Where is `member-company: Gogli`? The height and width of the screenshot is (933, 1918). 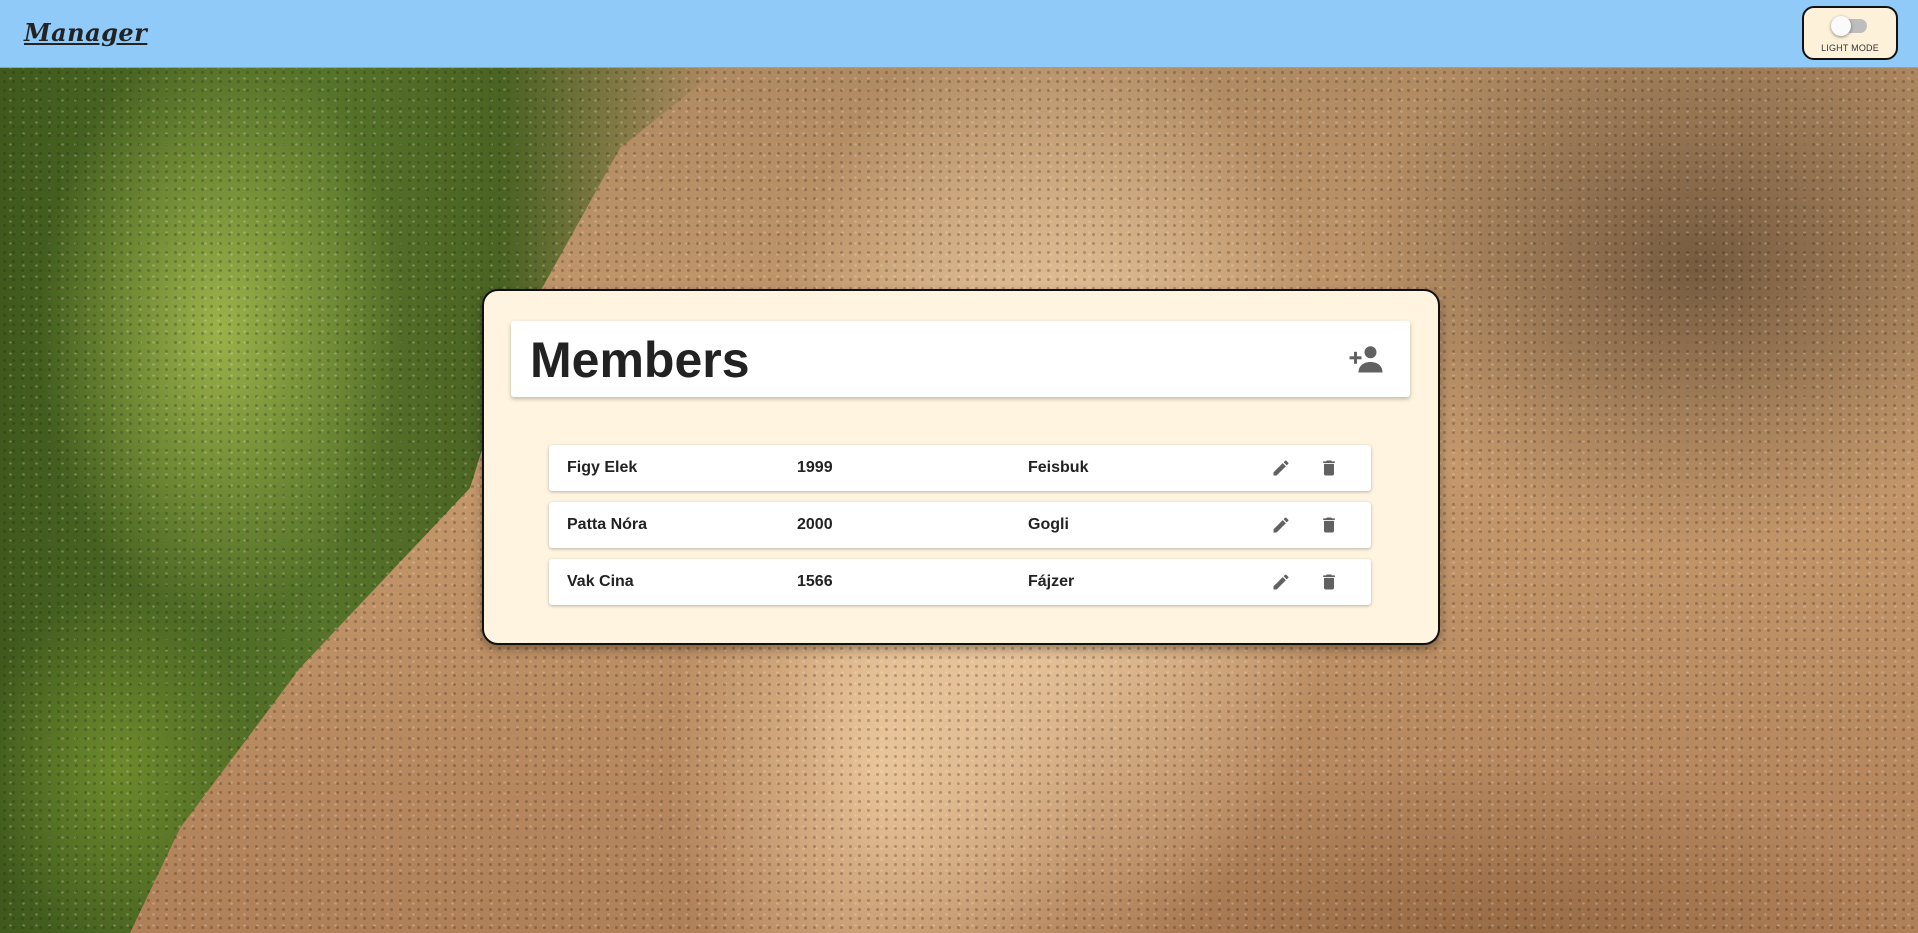
member-company: Gogli is located at coordinates (1048, 524).